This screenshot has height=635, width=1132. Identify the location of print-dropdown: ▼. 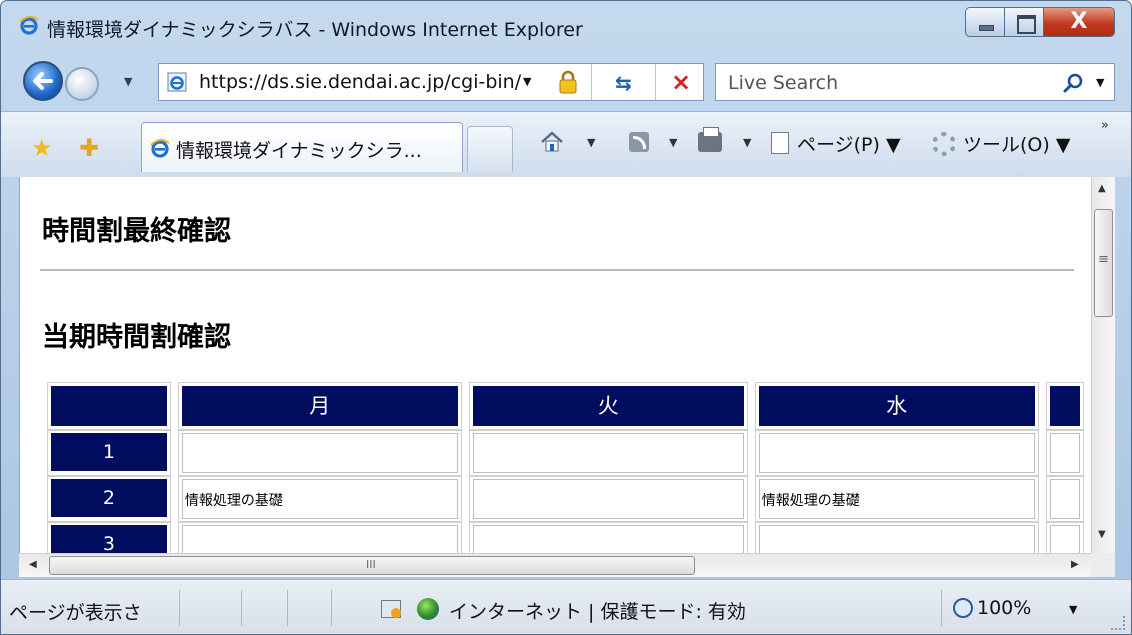
(747, 142).